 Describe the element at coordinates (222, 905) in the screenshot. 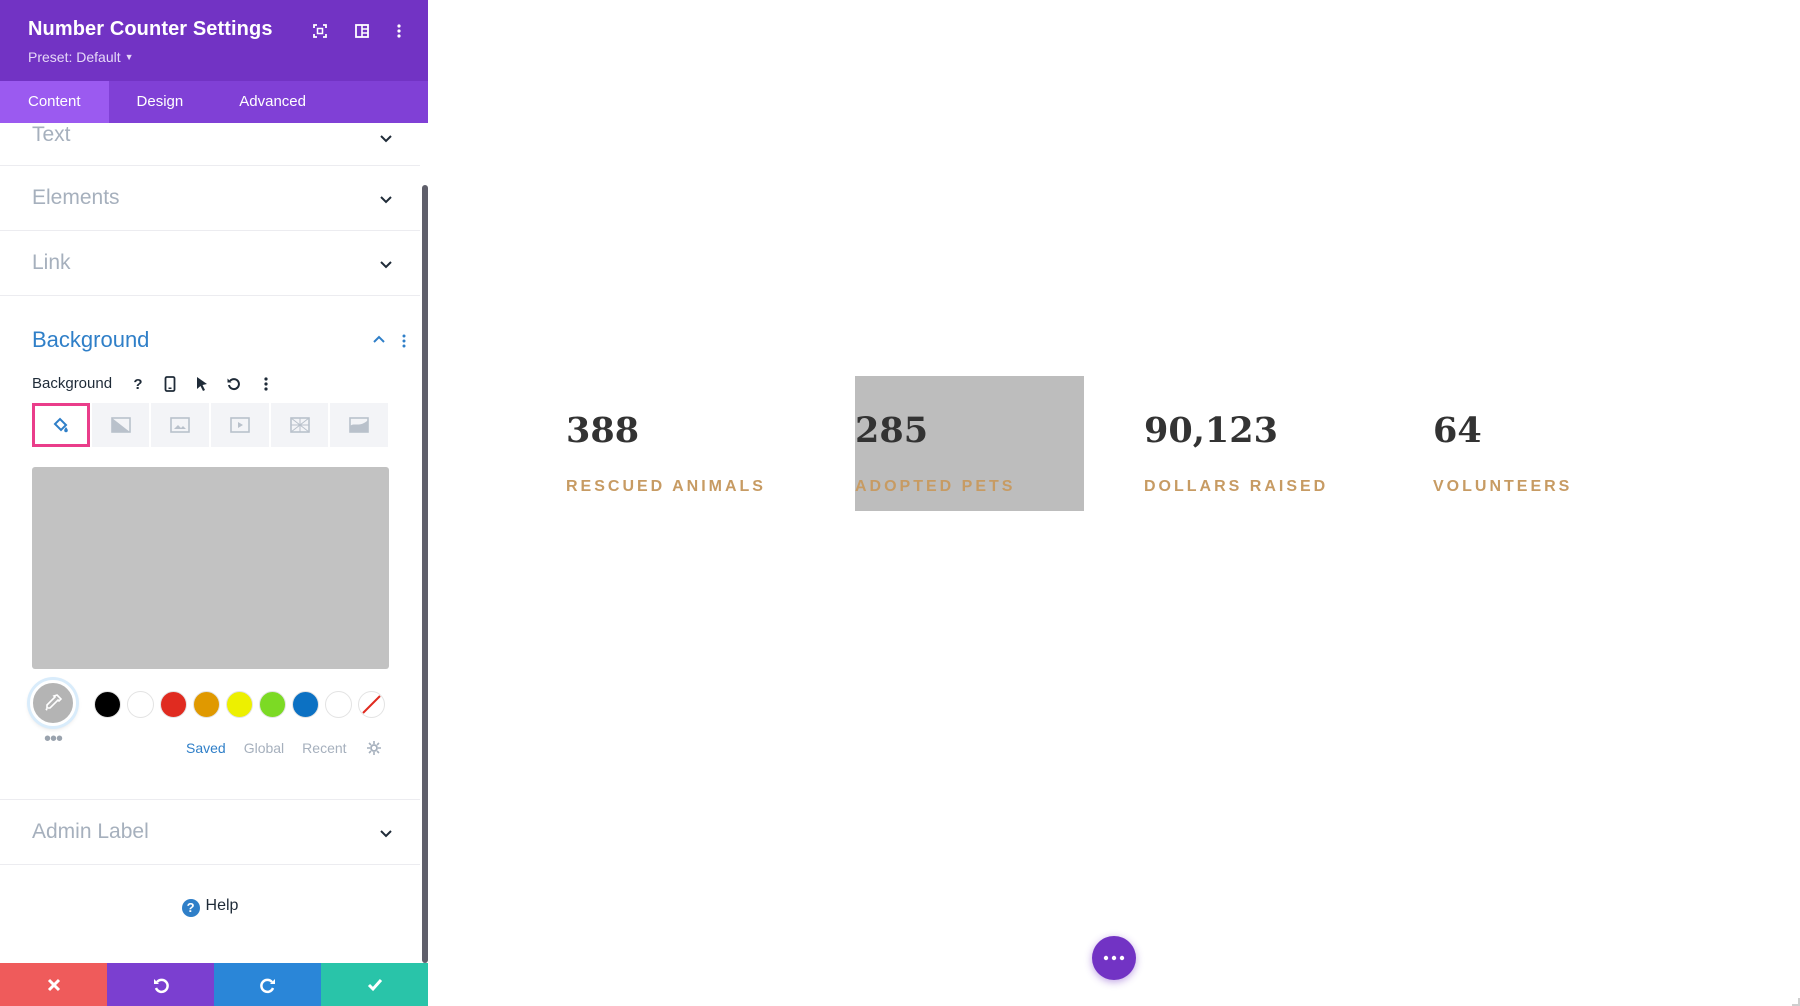

I see `help-label: Help` at that location.